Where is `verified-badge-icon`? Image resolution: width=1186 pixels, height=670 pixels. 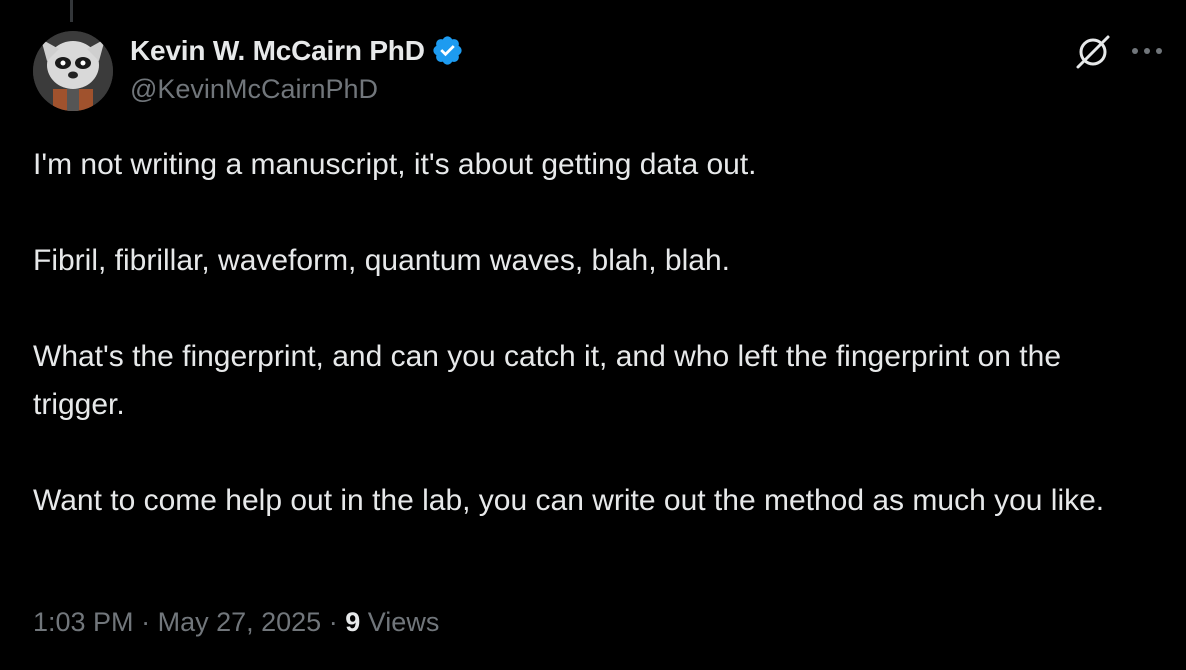 verified-badge-icon is located at coordinates (447, 50).